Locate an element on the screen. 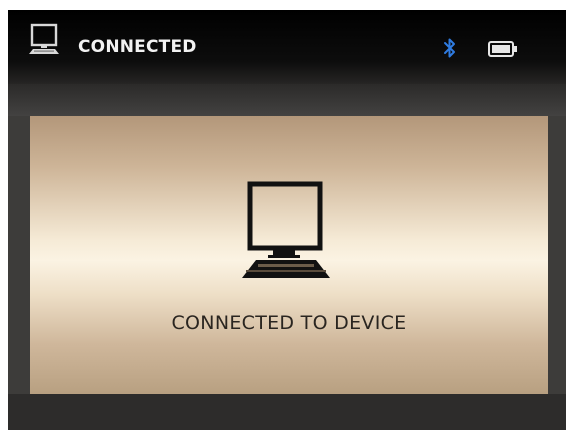 The image size is (566, 430). bottom-bar is located at coordinates (287, 412).